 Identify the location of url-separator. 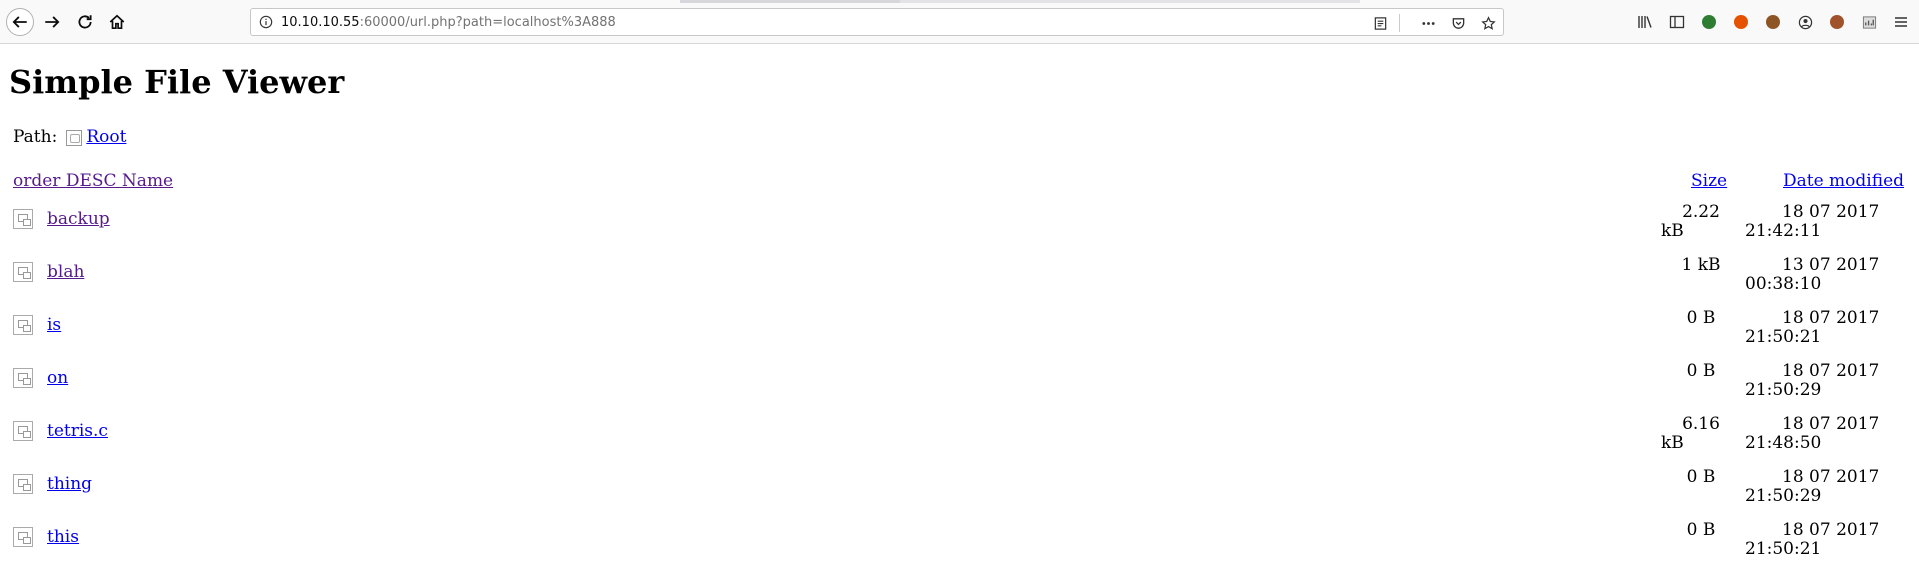
(1404, 23).